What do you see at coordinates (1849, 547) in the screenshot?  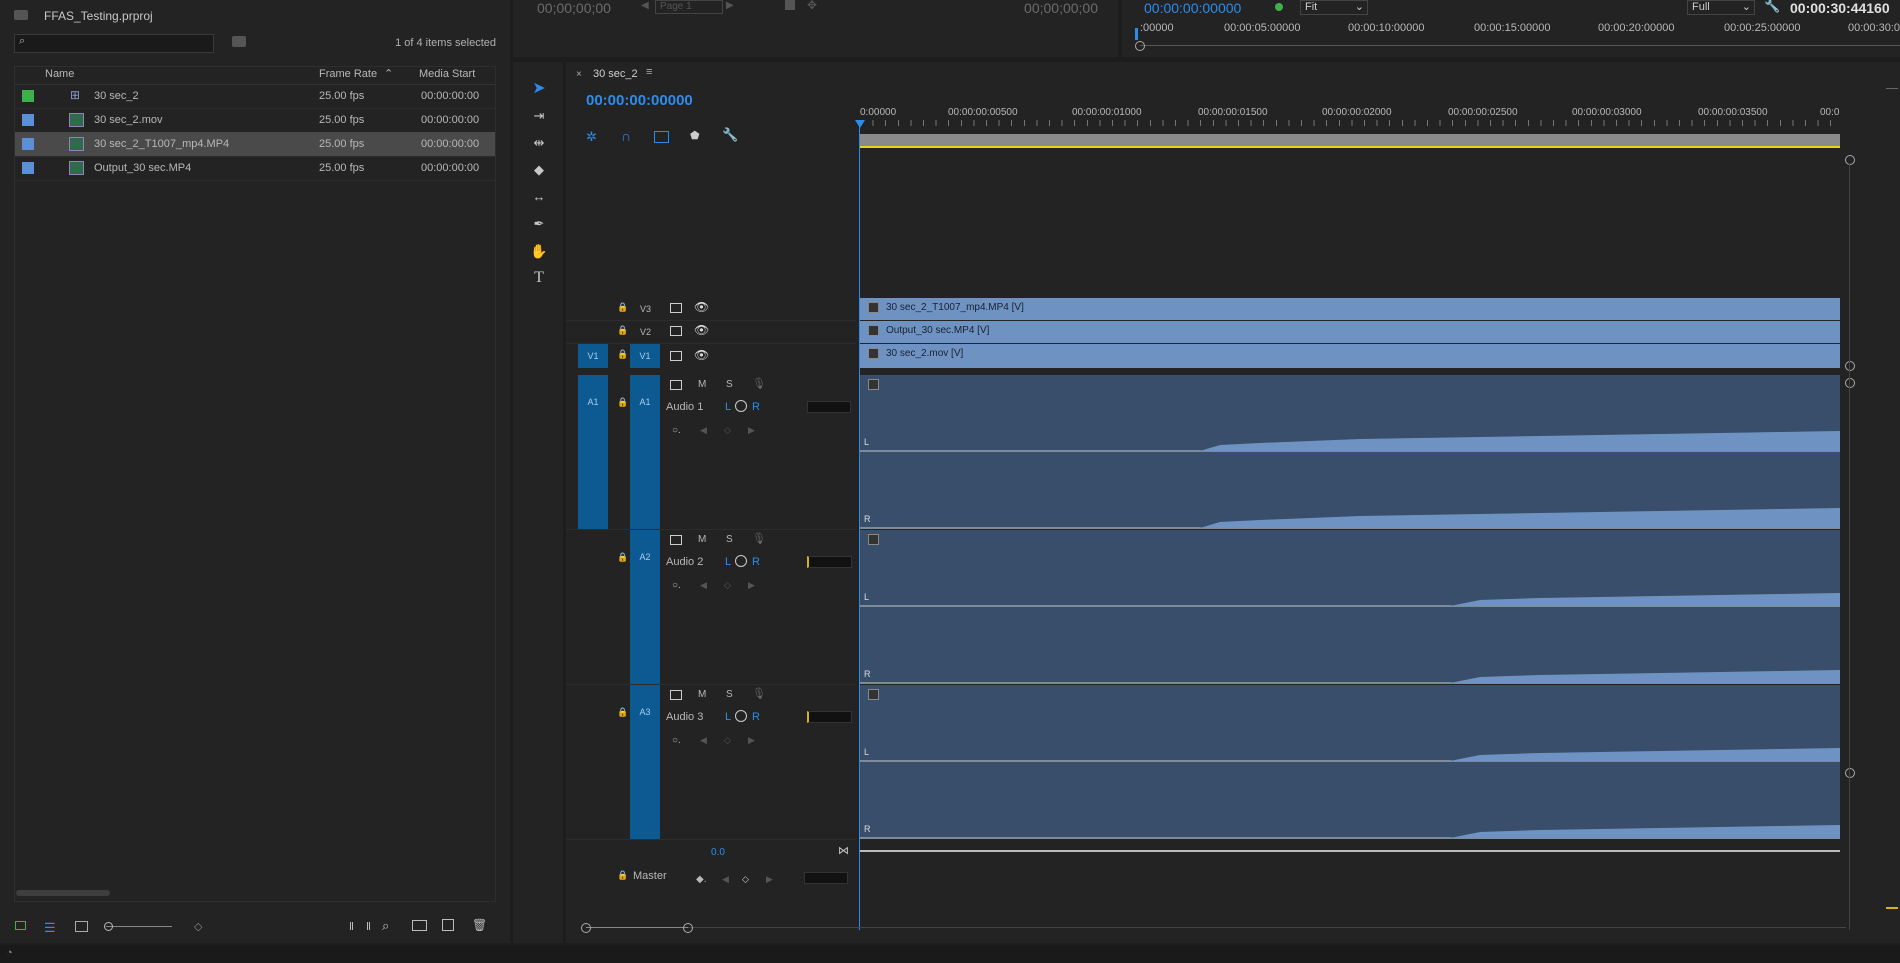 I see `vertical-scrollbar` at bounding box center [1849, 547].